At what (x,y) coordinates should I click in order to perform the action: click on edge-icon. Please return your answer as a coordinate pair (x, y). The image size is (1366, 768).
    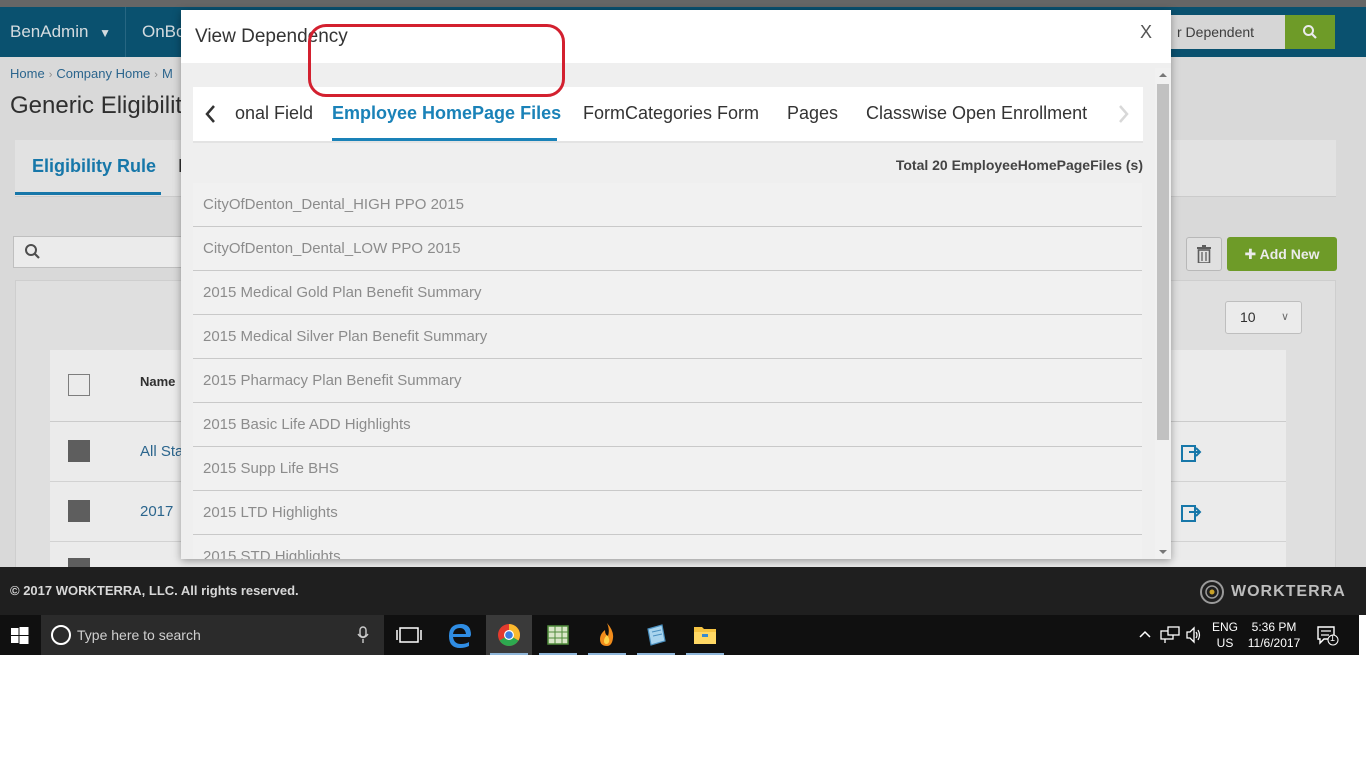
    Looking at the image, I should click on (460, 636).